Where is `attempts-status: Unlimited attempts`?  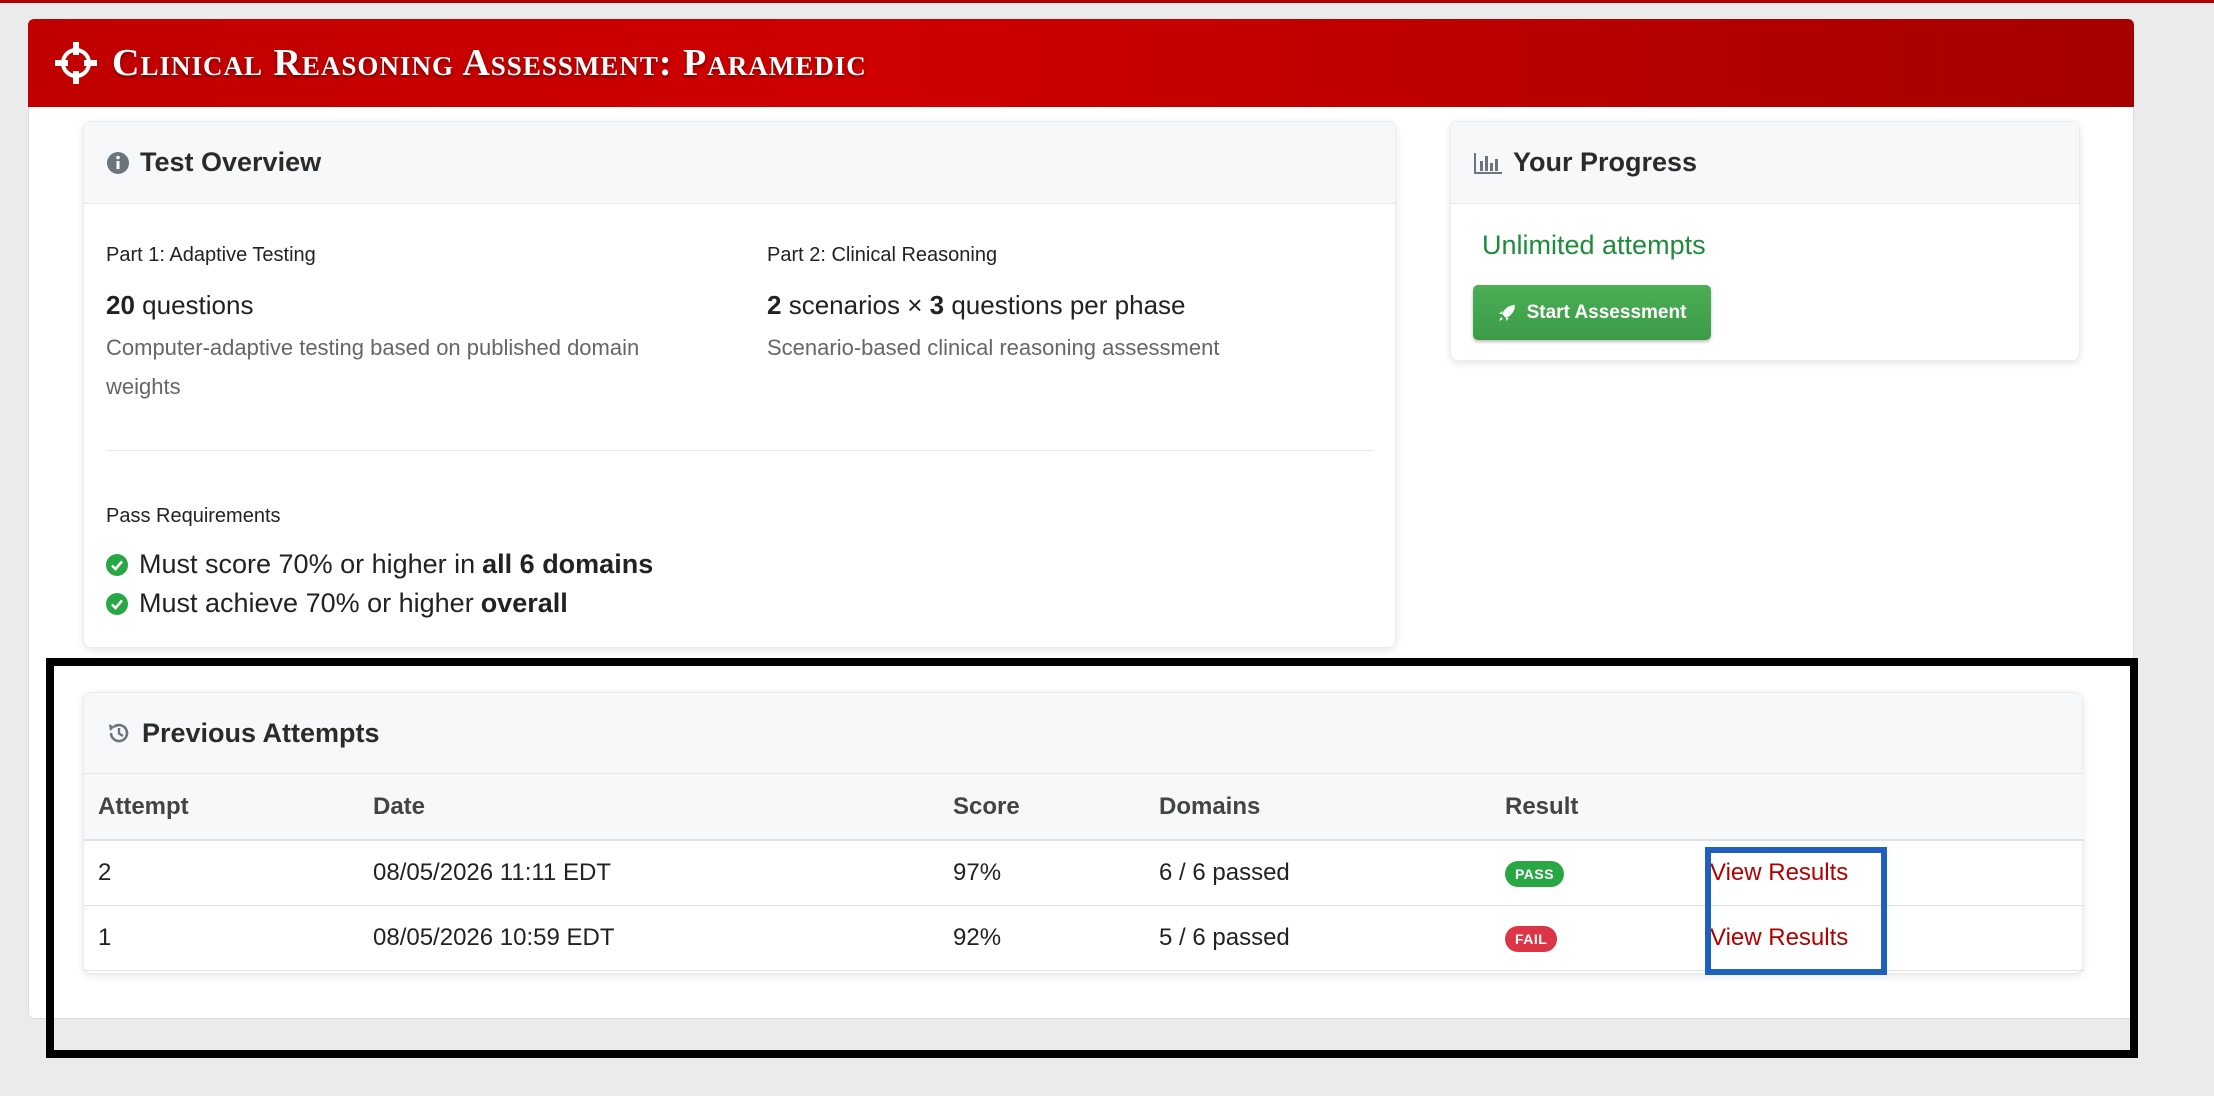
attempts-status: Unlimited attempts is located at coordinates (1594, 245).